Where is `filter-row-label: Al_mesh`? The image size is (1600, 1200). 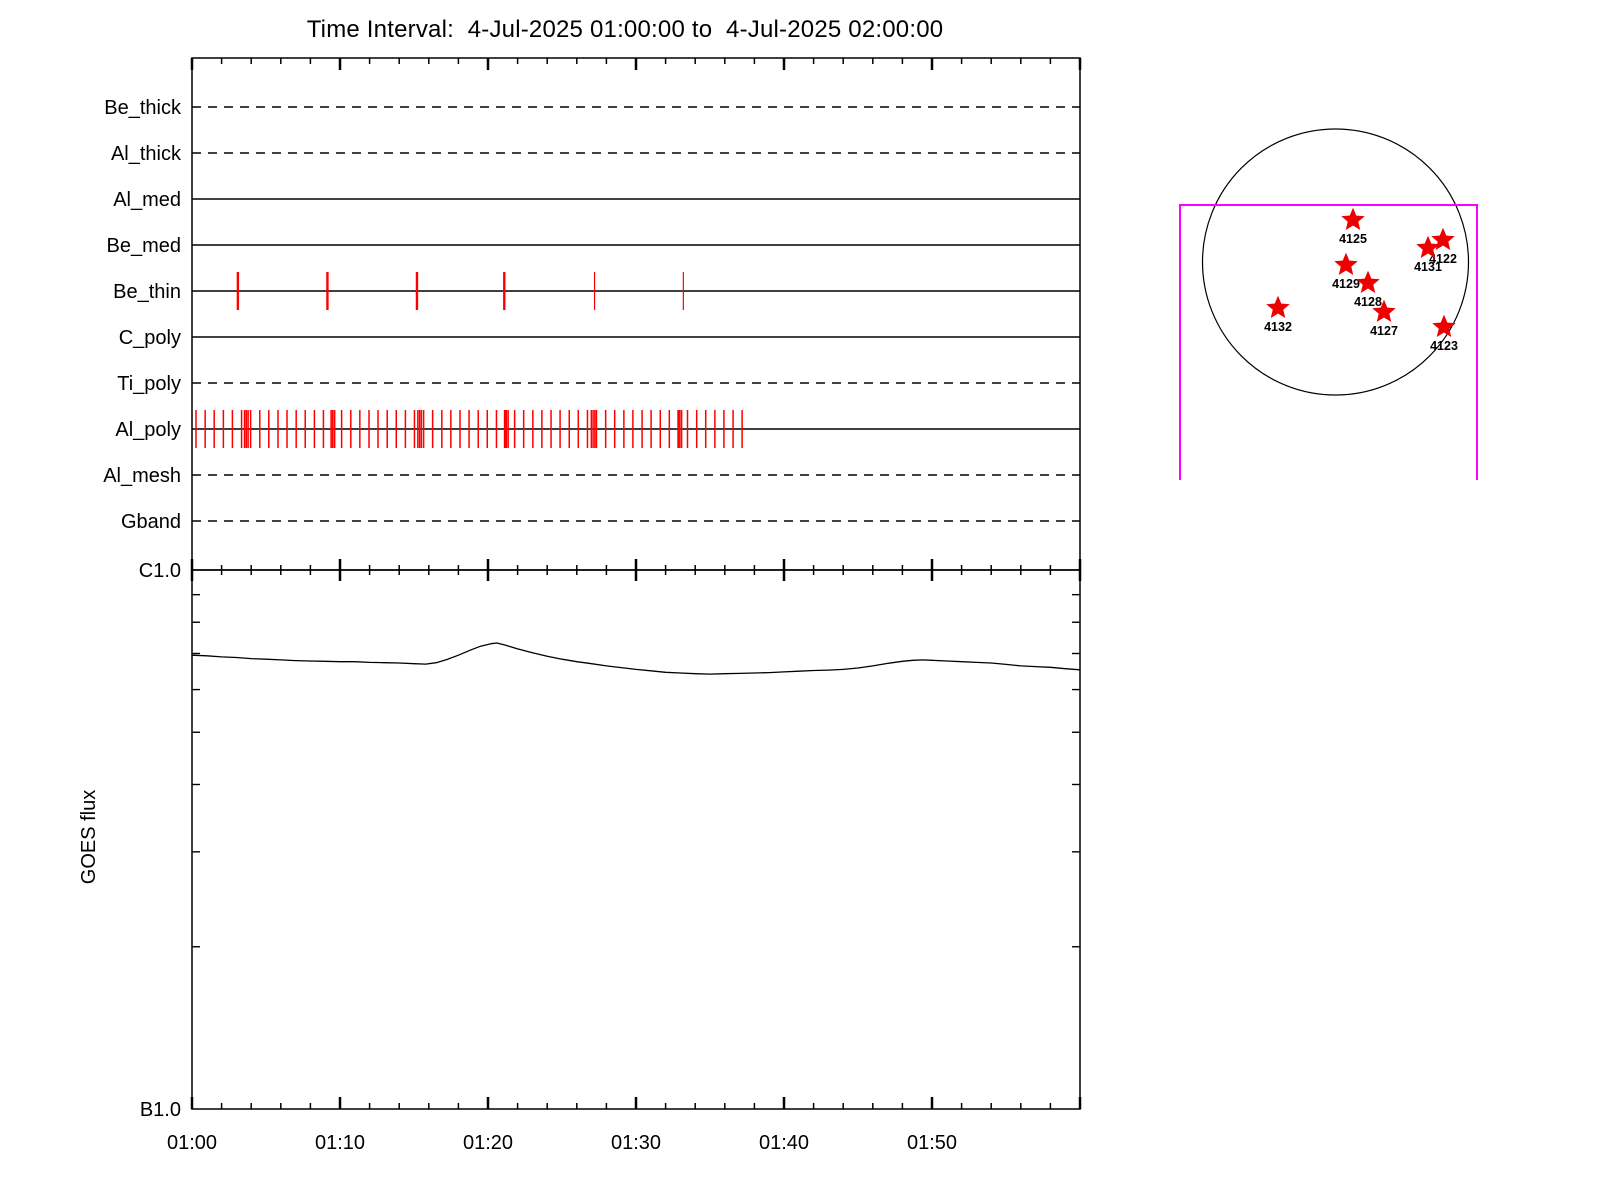 filter-row-label: Al_mesh is located at coordinates (142, 476).